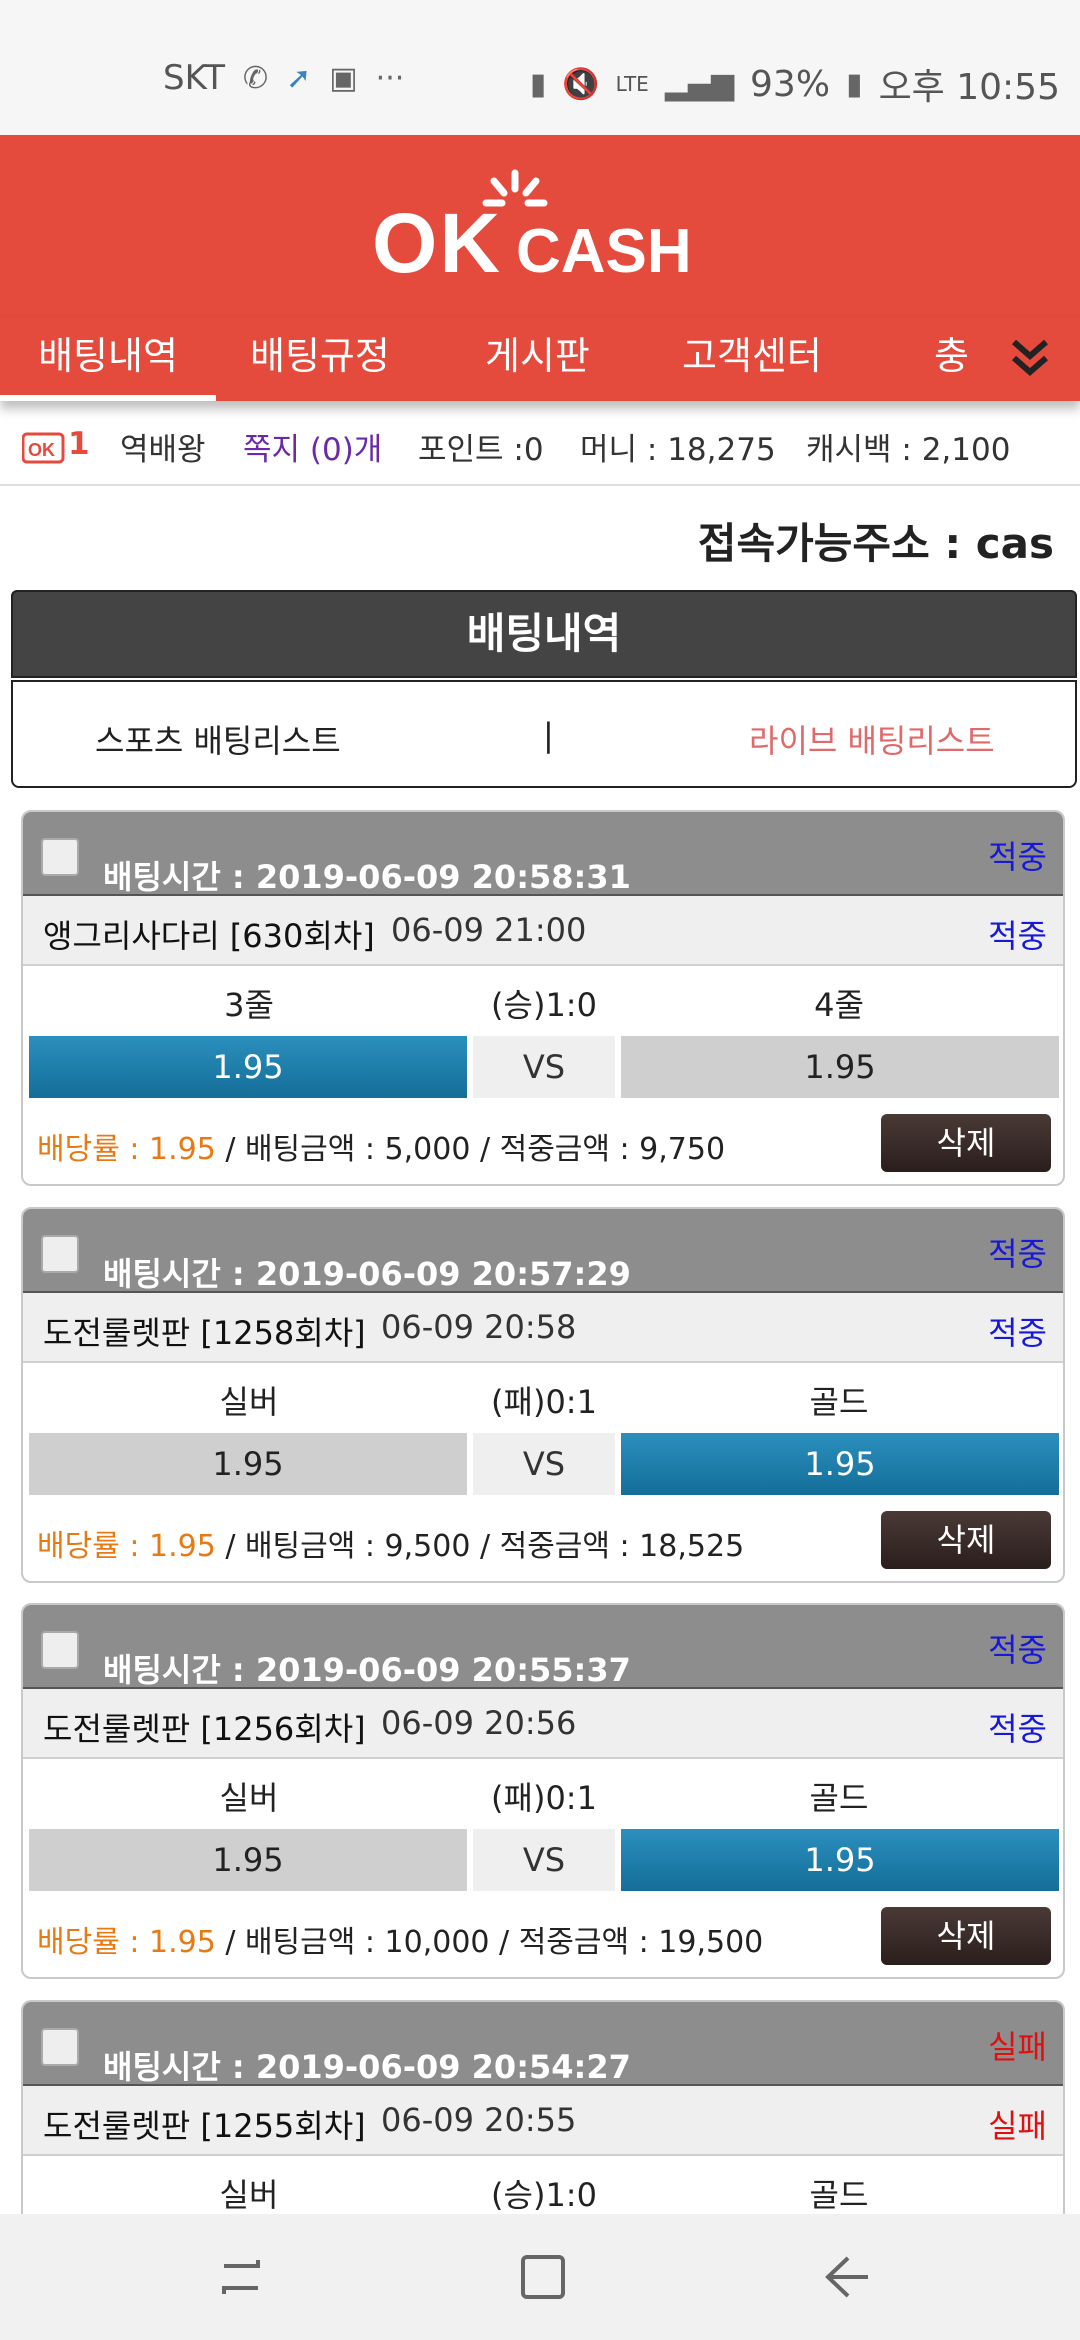  Describe the element at coordinates (218, 739) in the screenshot. I see `tab-sports-betlist: 스포츠 배팅리스트` at that location.